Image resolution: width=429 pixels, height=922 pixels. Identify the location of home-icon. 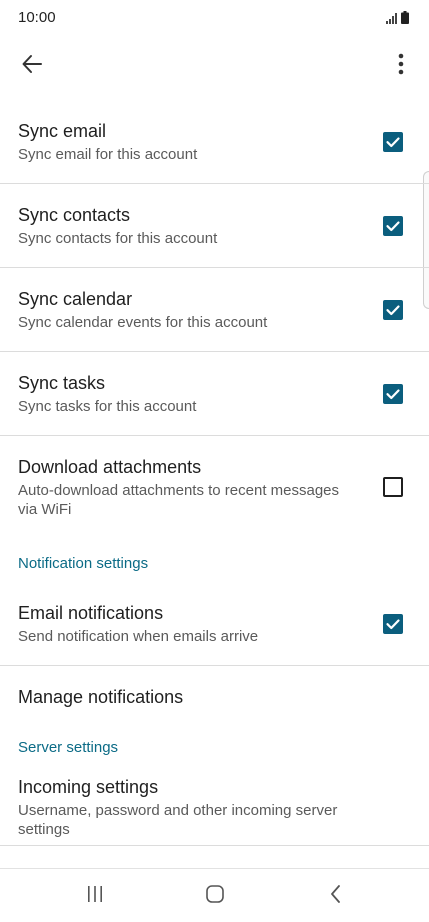
(215, 896).